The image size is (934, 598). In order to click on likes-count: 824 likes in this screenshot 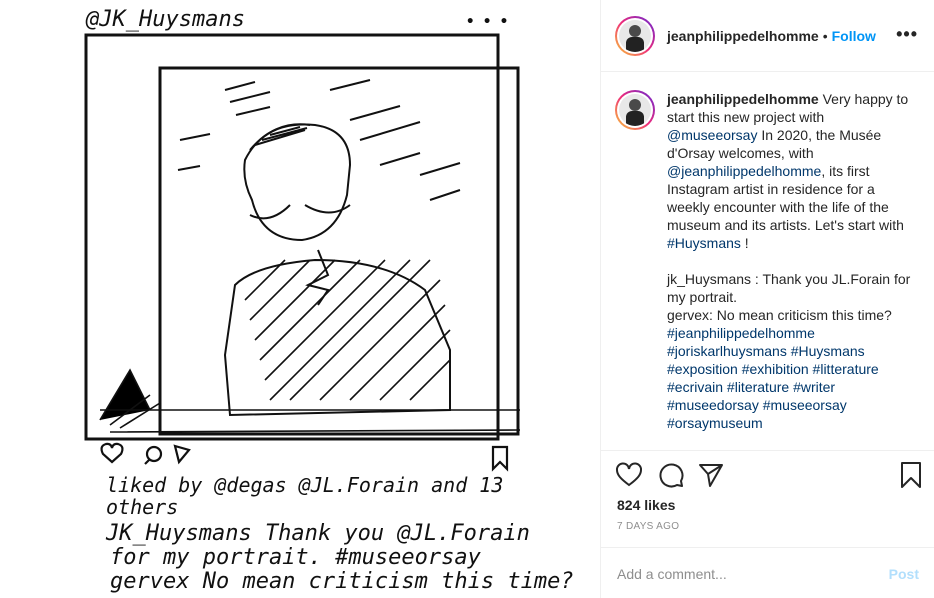, I will do `click(646, 505)`.